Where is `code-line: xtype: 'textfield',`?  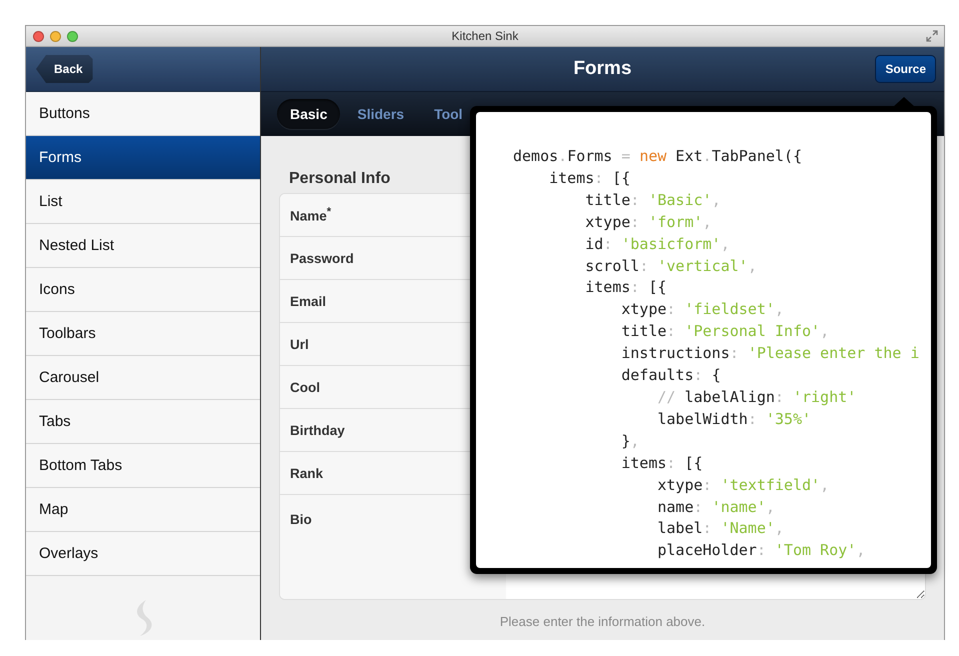 code-line: xtype: 'textfield', is located at coordinates (743, 485).